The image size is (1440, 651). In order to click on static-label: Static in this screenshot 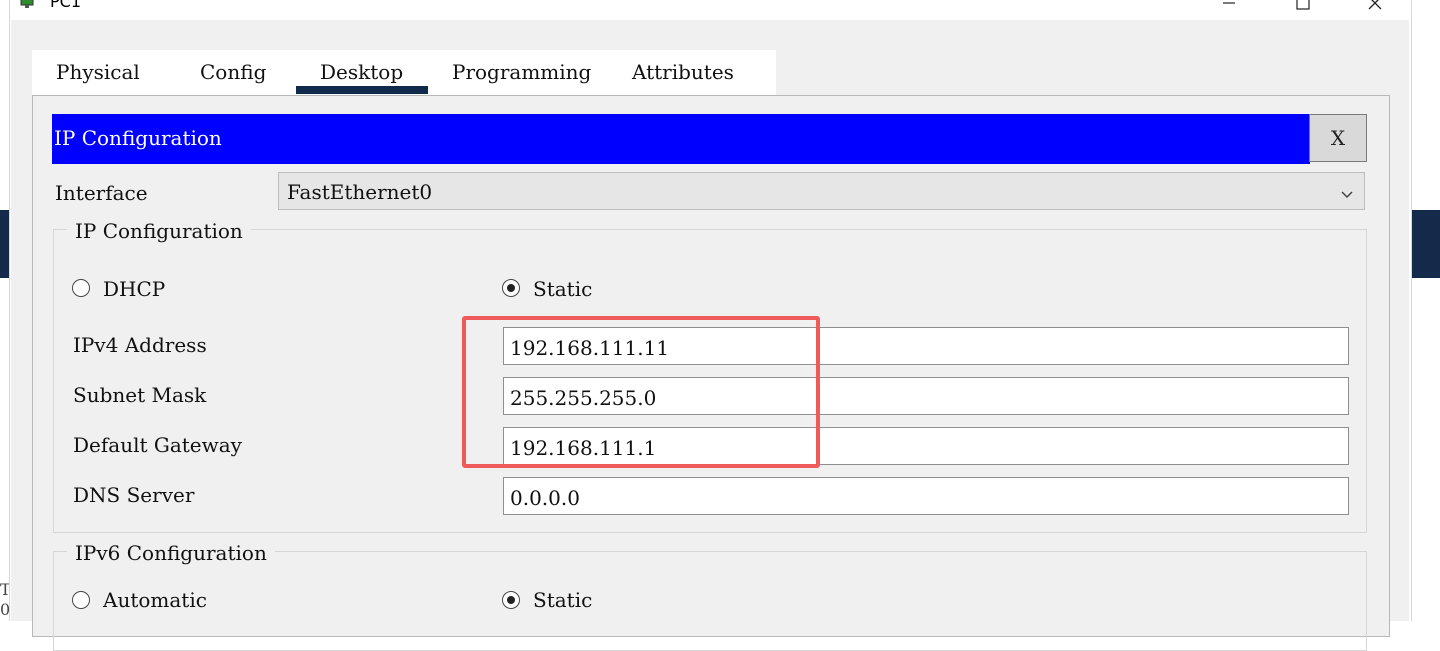, I will do `click(563, 289)`.